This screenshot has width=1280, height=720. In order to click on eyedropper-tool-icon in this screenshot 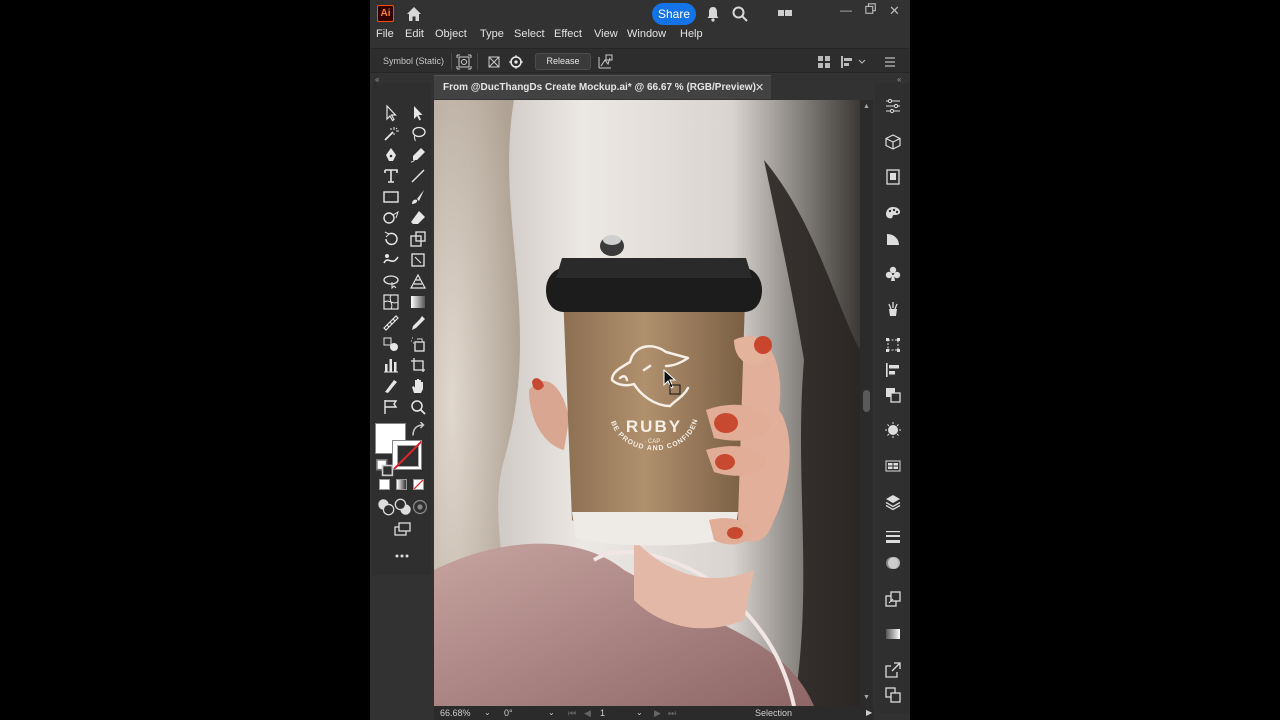, I will do `click(418, 323)`.